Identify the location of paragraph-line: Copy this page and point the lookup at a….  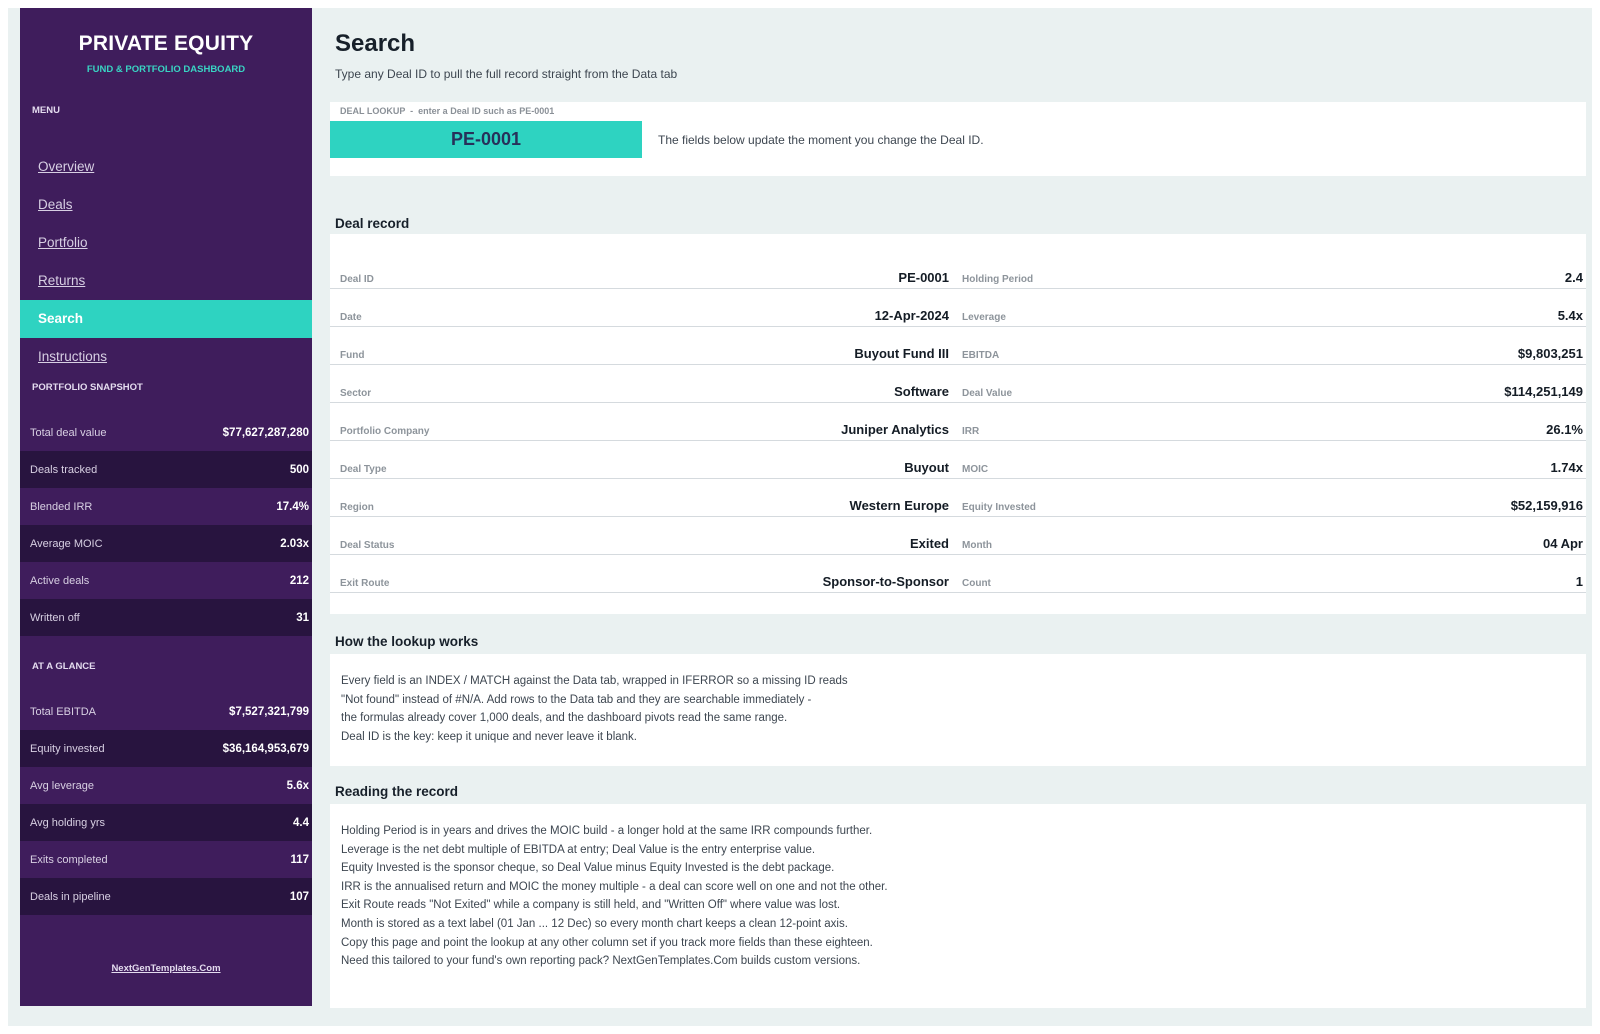
(607, 942).